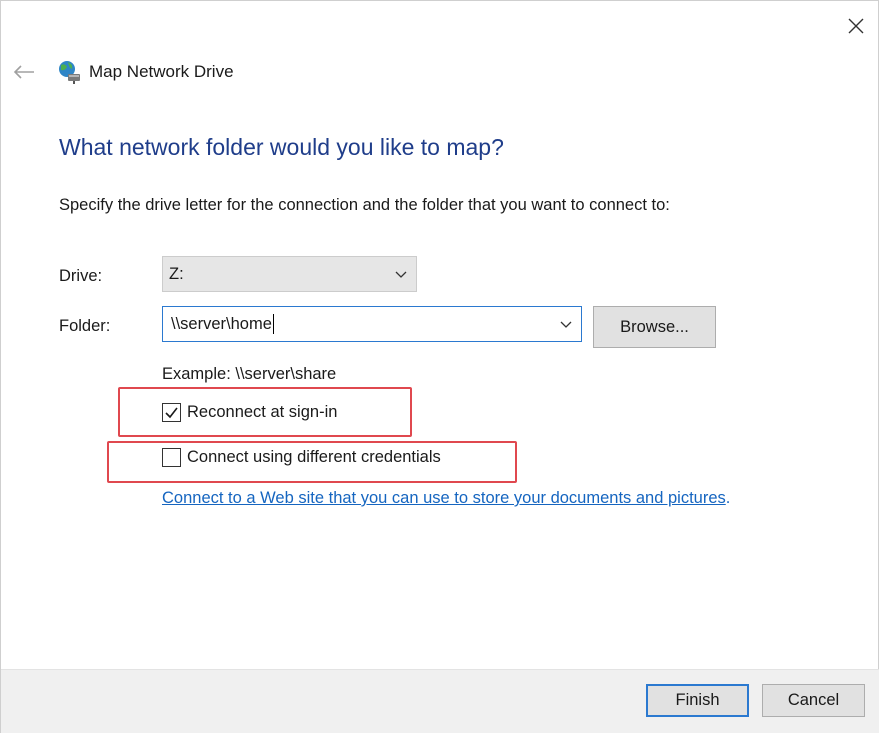 This screenshot has height=733, width=879. I want to click on credentials-option: Connect using different credentials, so click(301, 457).